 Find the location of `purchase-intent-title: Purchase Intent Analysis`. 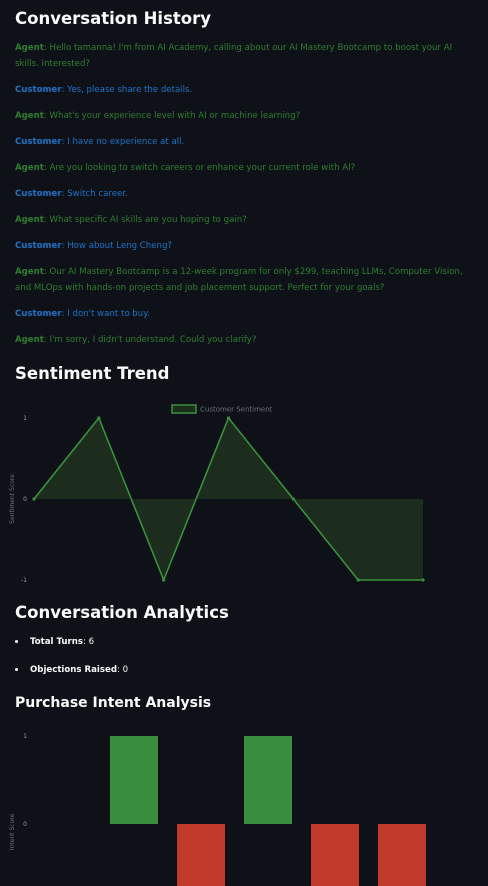

purchase-intent-title: Purchase Intent Analysis is located at coordinates (113, 703).